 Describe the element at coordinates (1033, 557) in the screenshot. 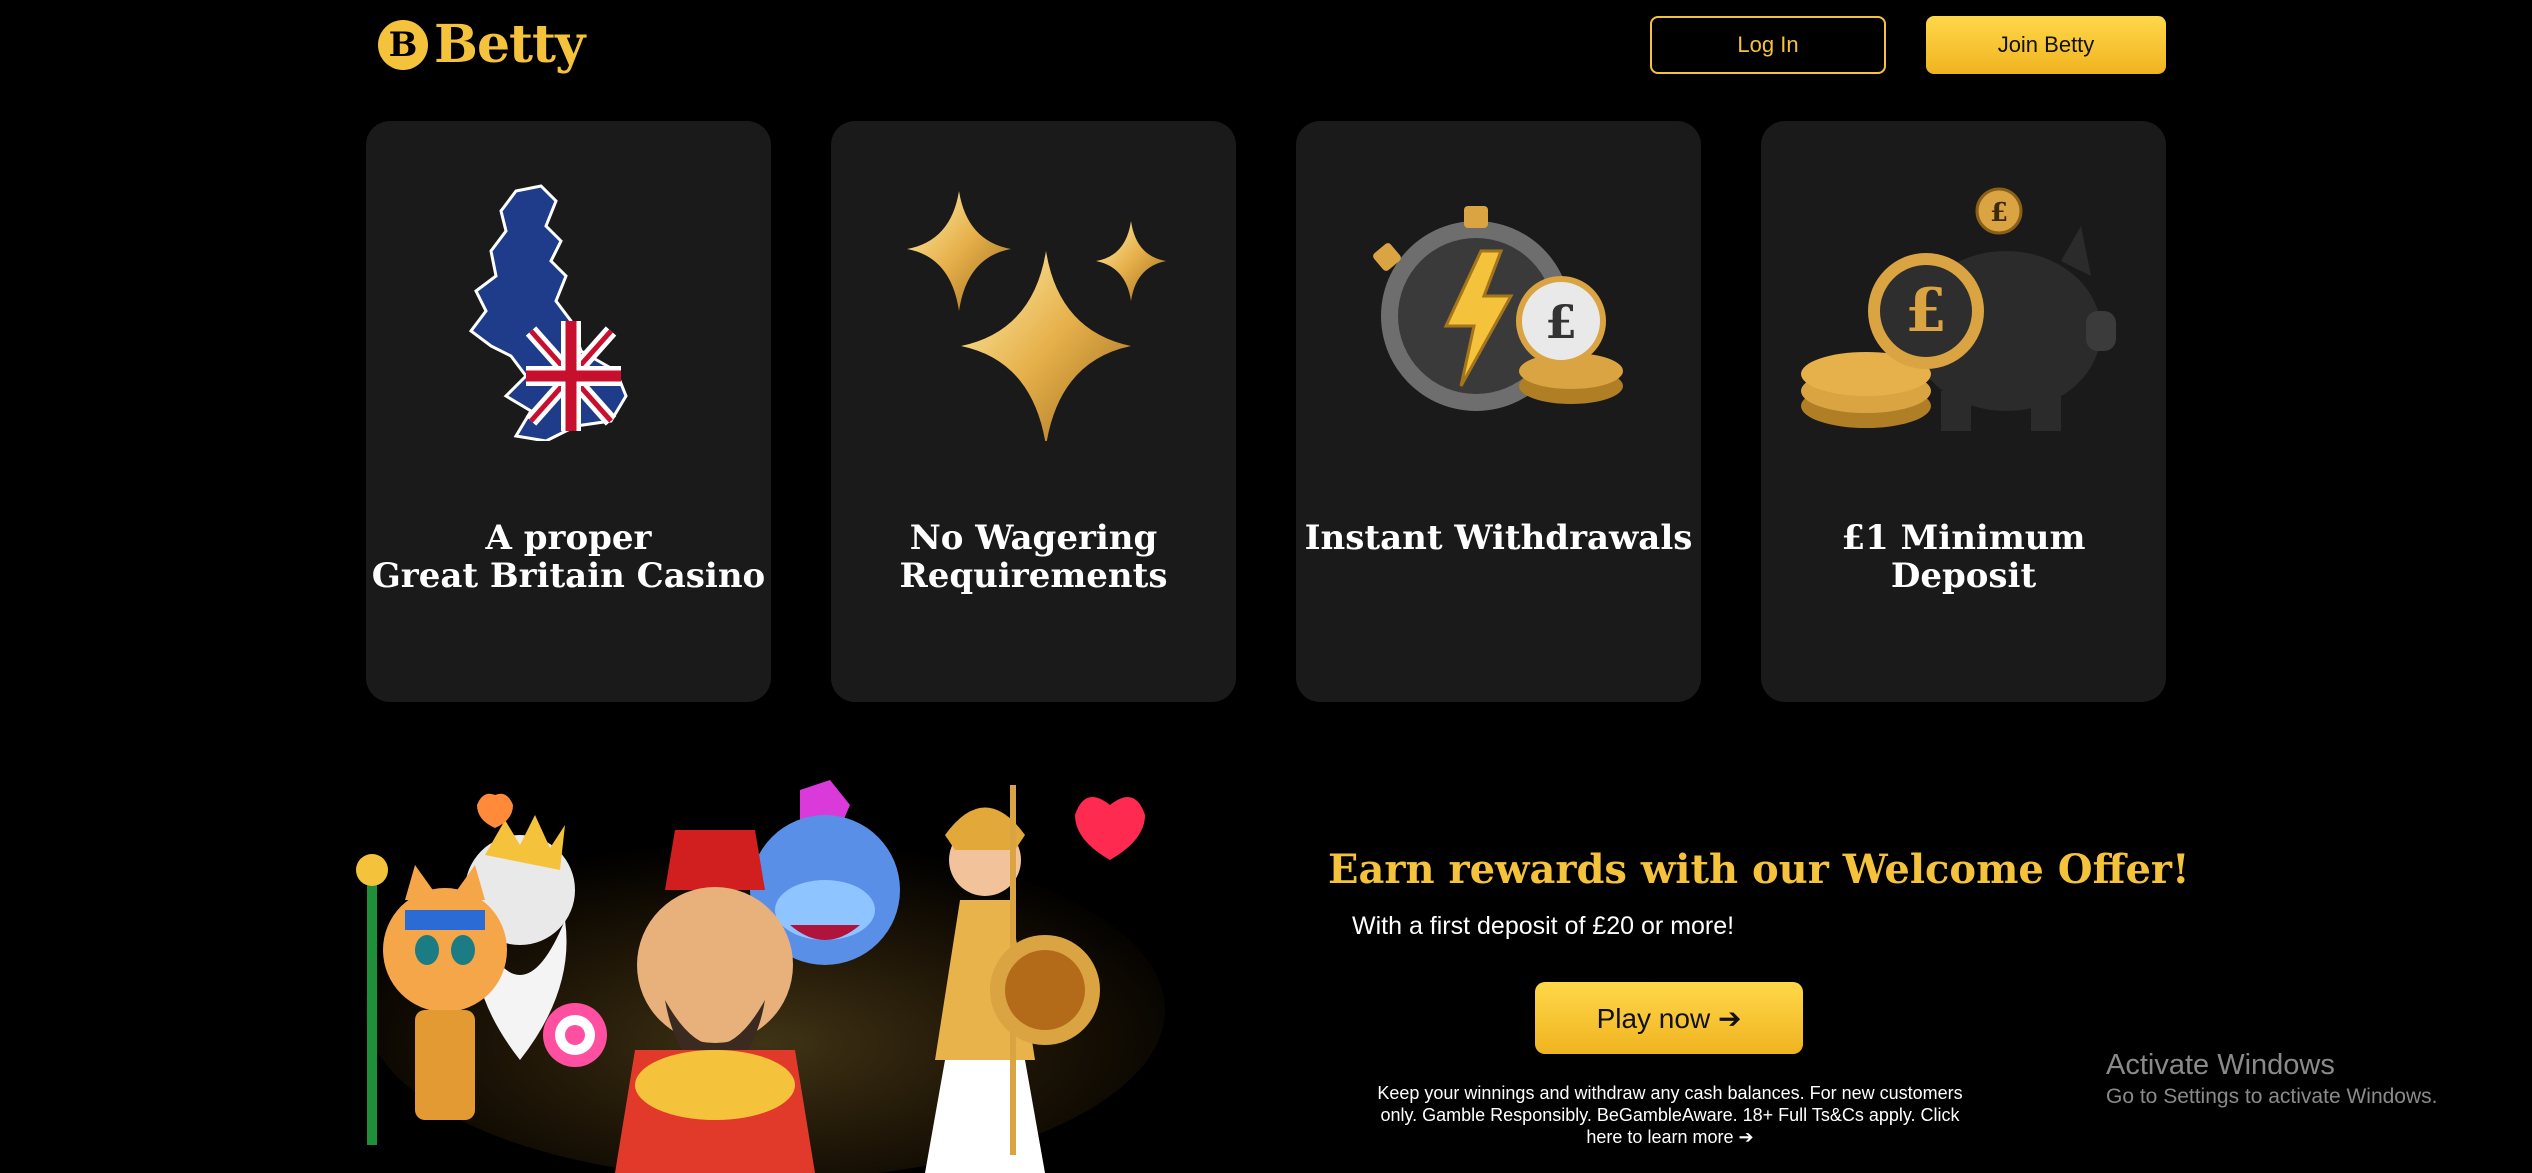

I see `feature-title: No Wagering Requirements` at that location.